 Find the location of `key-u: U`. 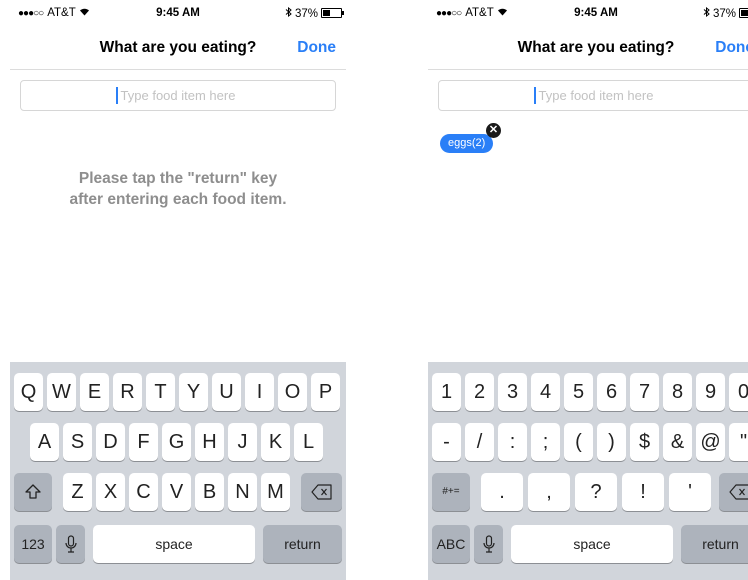

key-u: U is located at coordinates (226, 392).